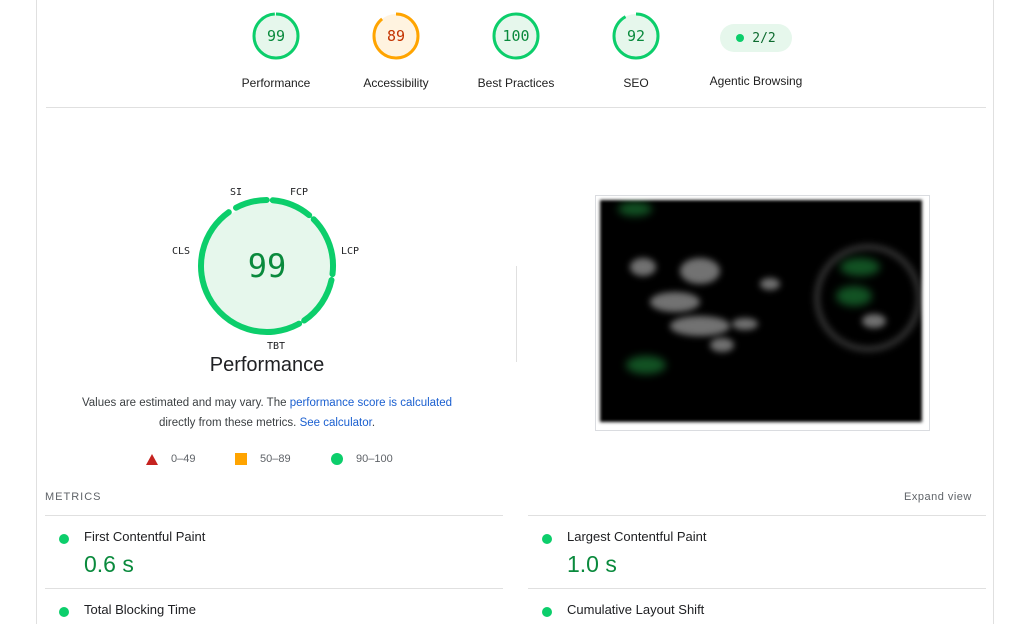 The image size is (1021, 624). I want to click on gauge-best-practices: 100 Best Practices, so click(516, 51).